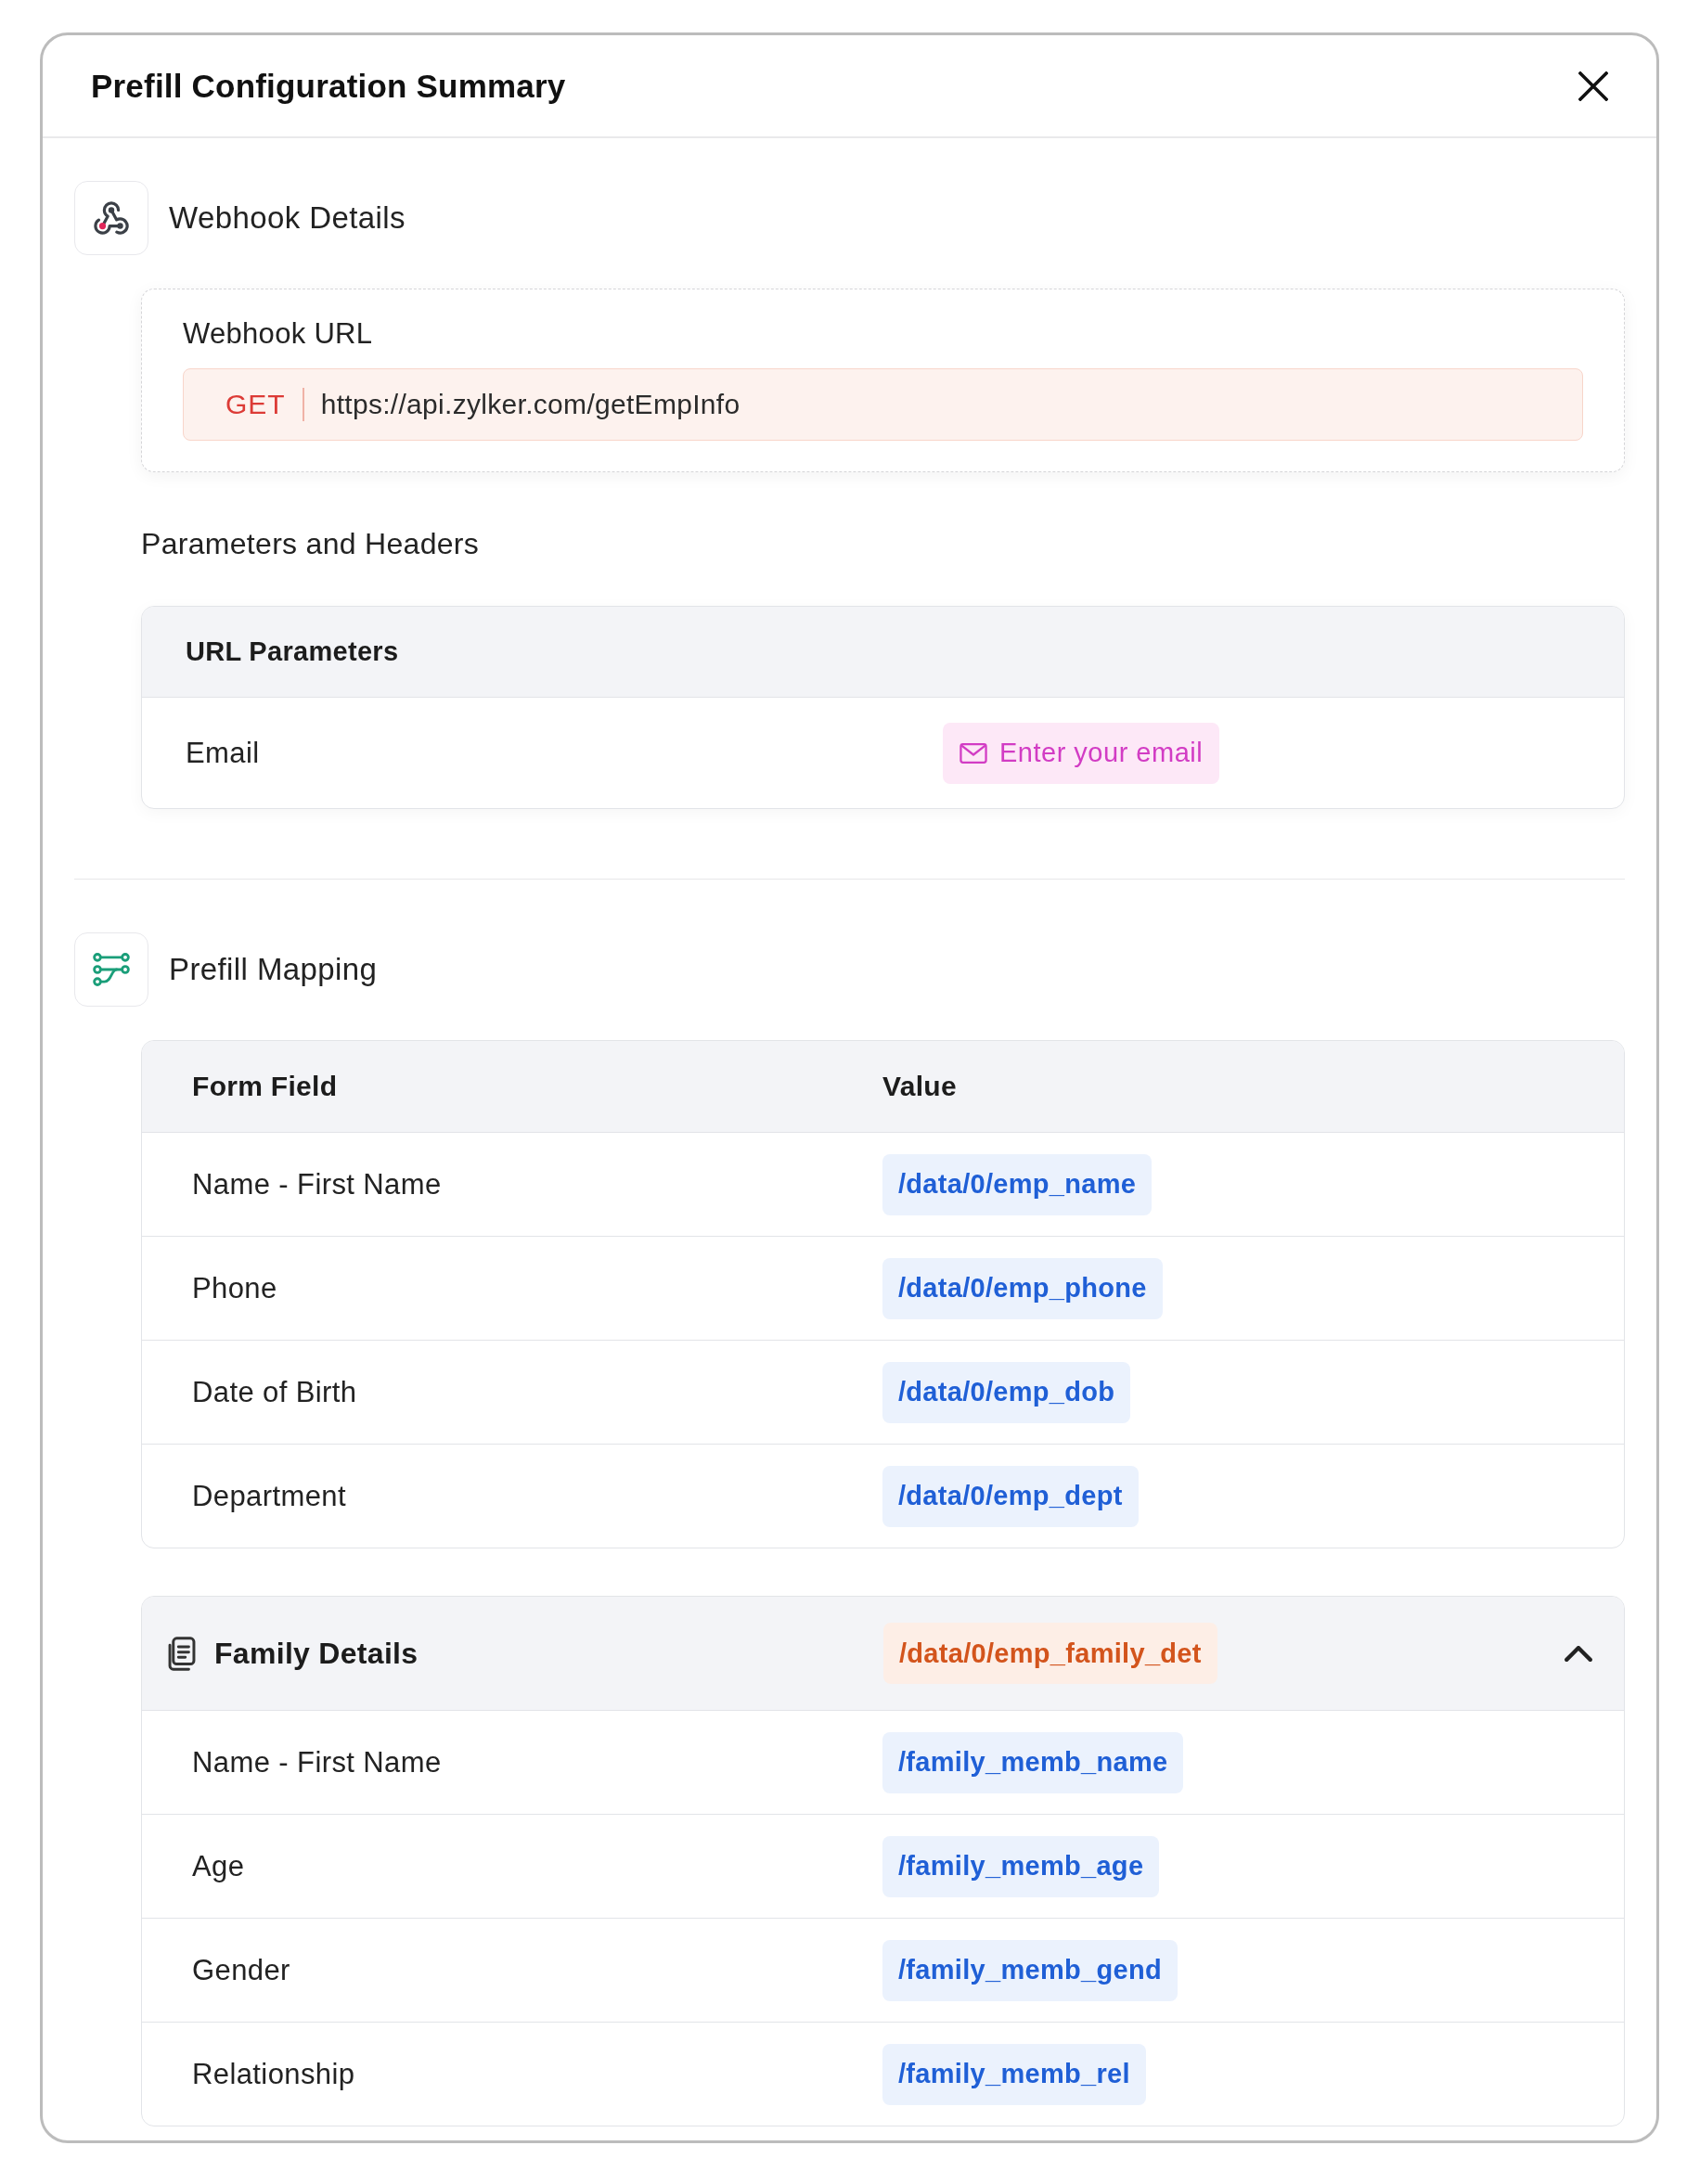  I want to click on dialog-title: Prefill Configuration Summary, so click(328, 86).